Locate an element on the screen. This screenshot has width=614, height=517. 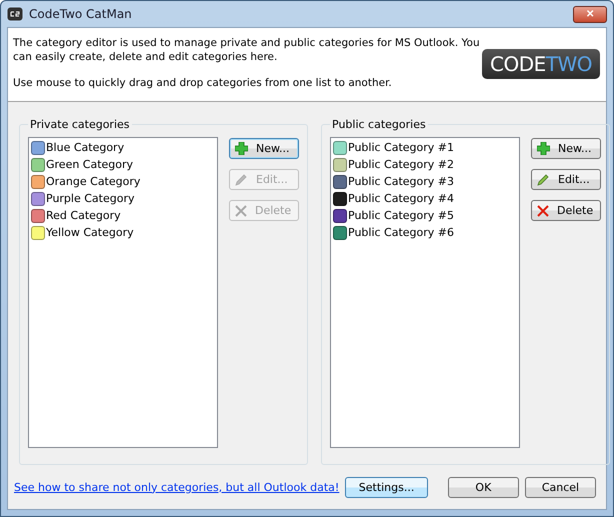
category-item: Public Category #2 is located at coordinates (401, 164).